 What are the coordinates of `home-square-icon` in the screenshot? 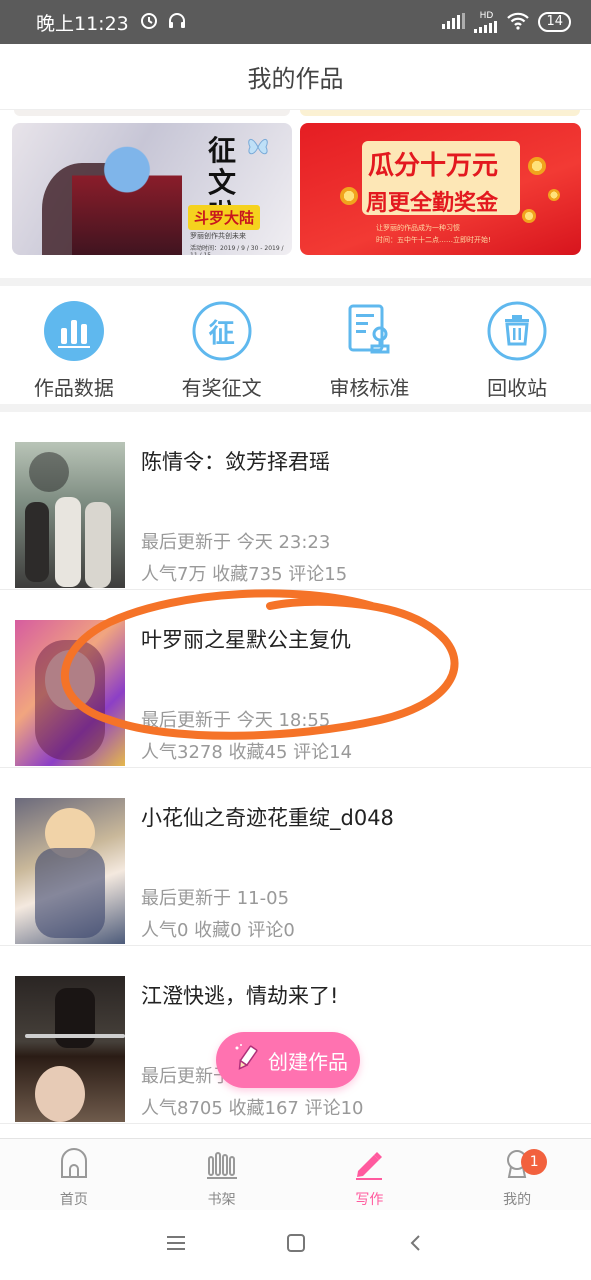 It's located at (296, 1245).